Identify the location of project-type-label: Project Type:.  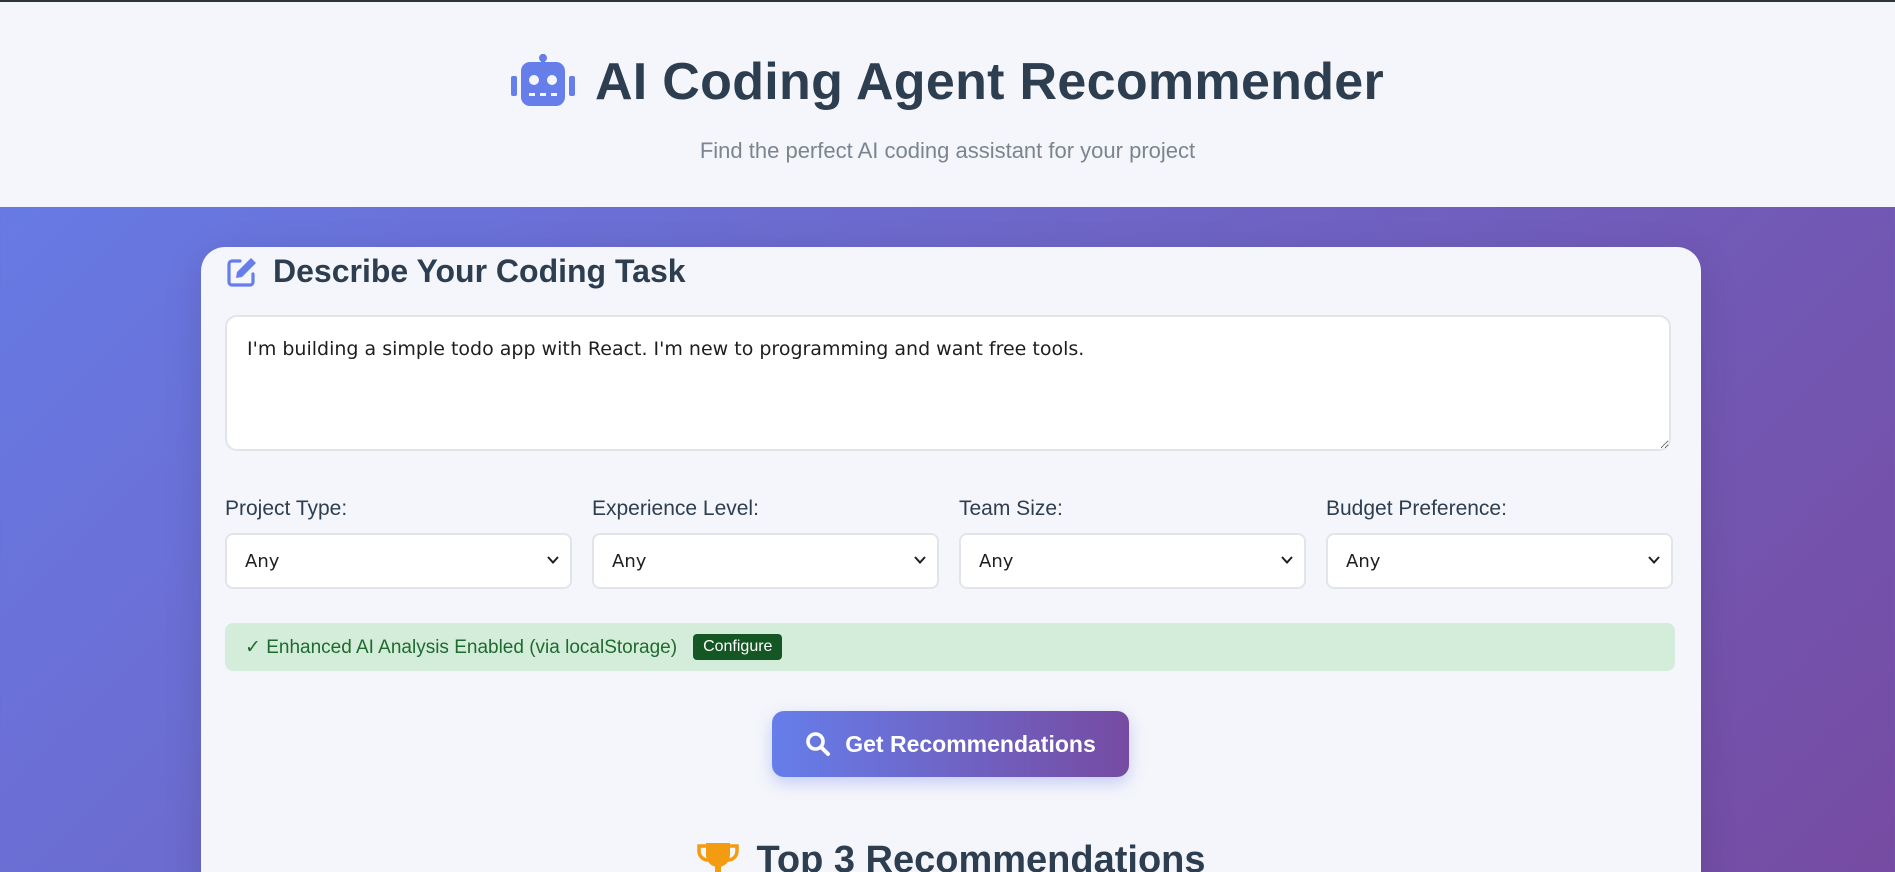
(286, 508).